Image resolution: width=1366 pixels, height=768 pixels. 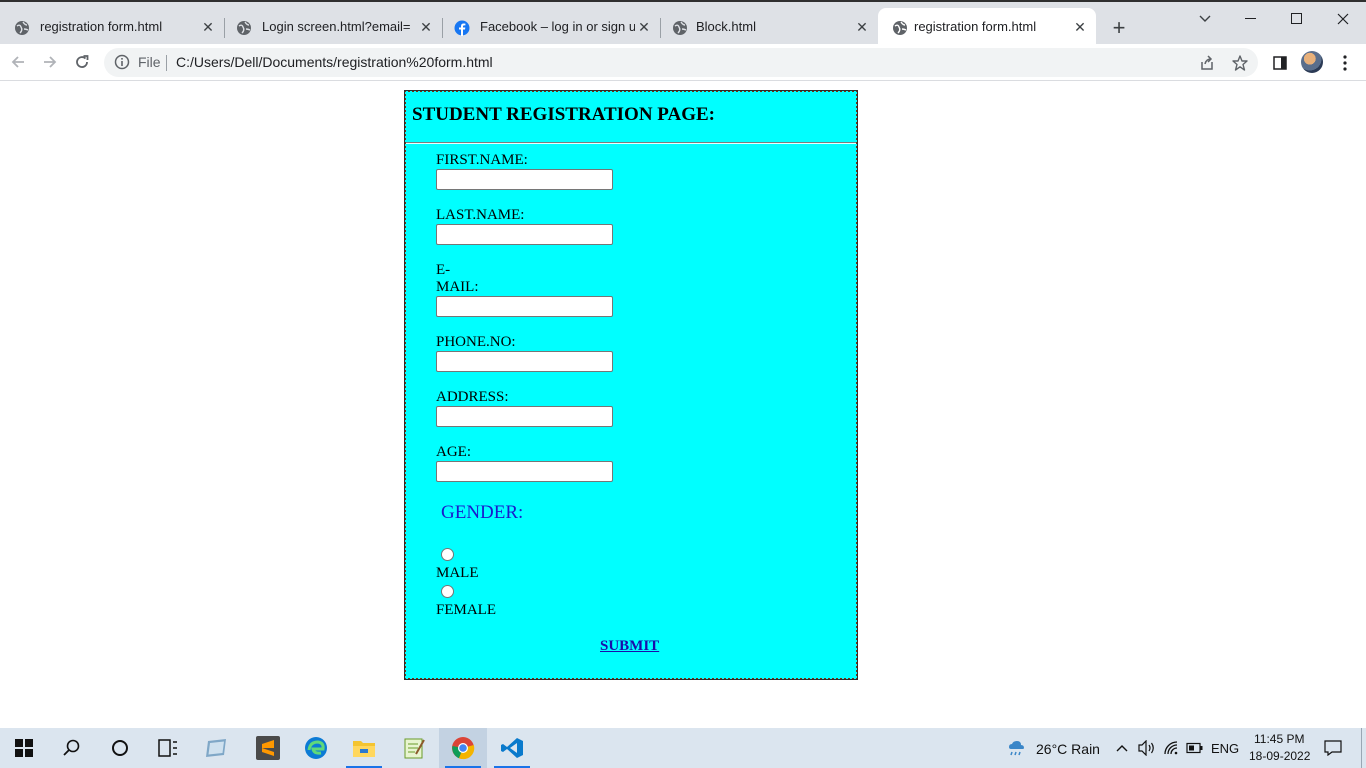 I want to click on minimize-icon, so click(x=1250, y=18).